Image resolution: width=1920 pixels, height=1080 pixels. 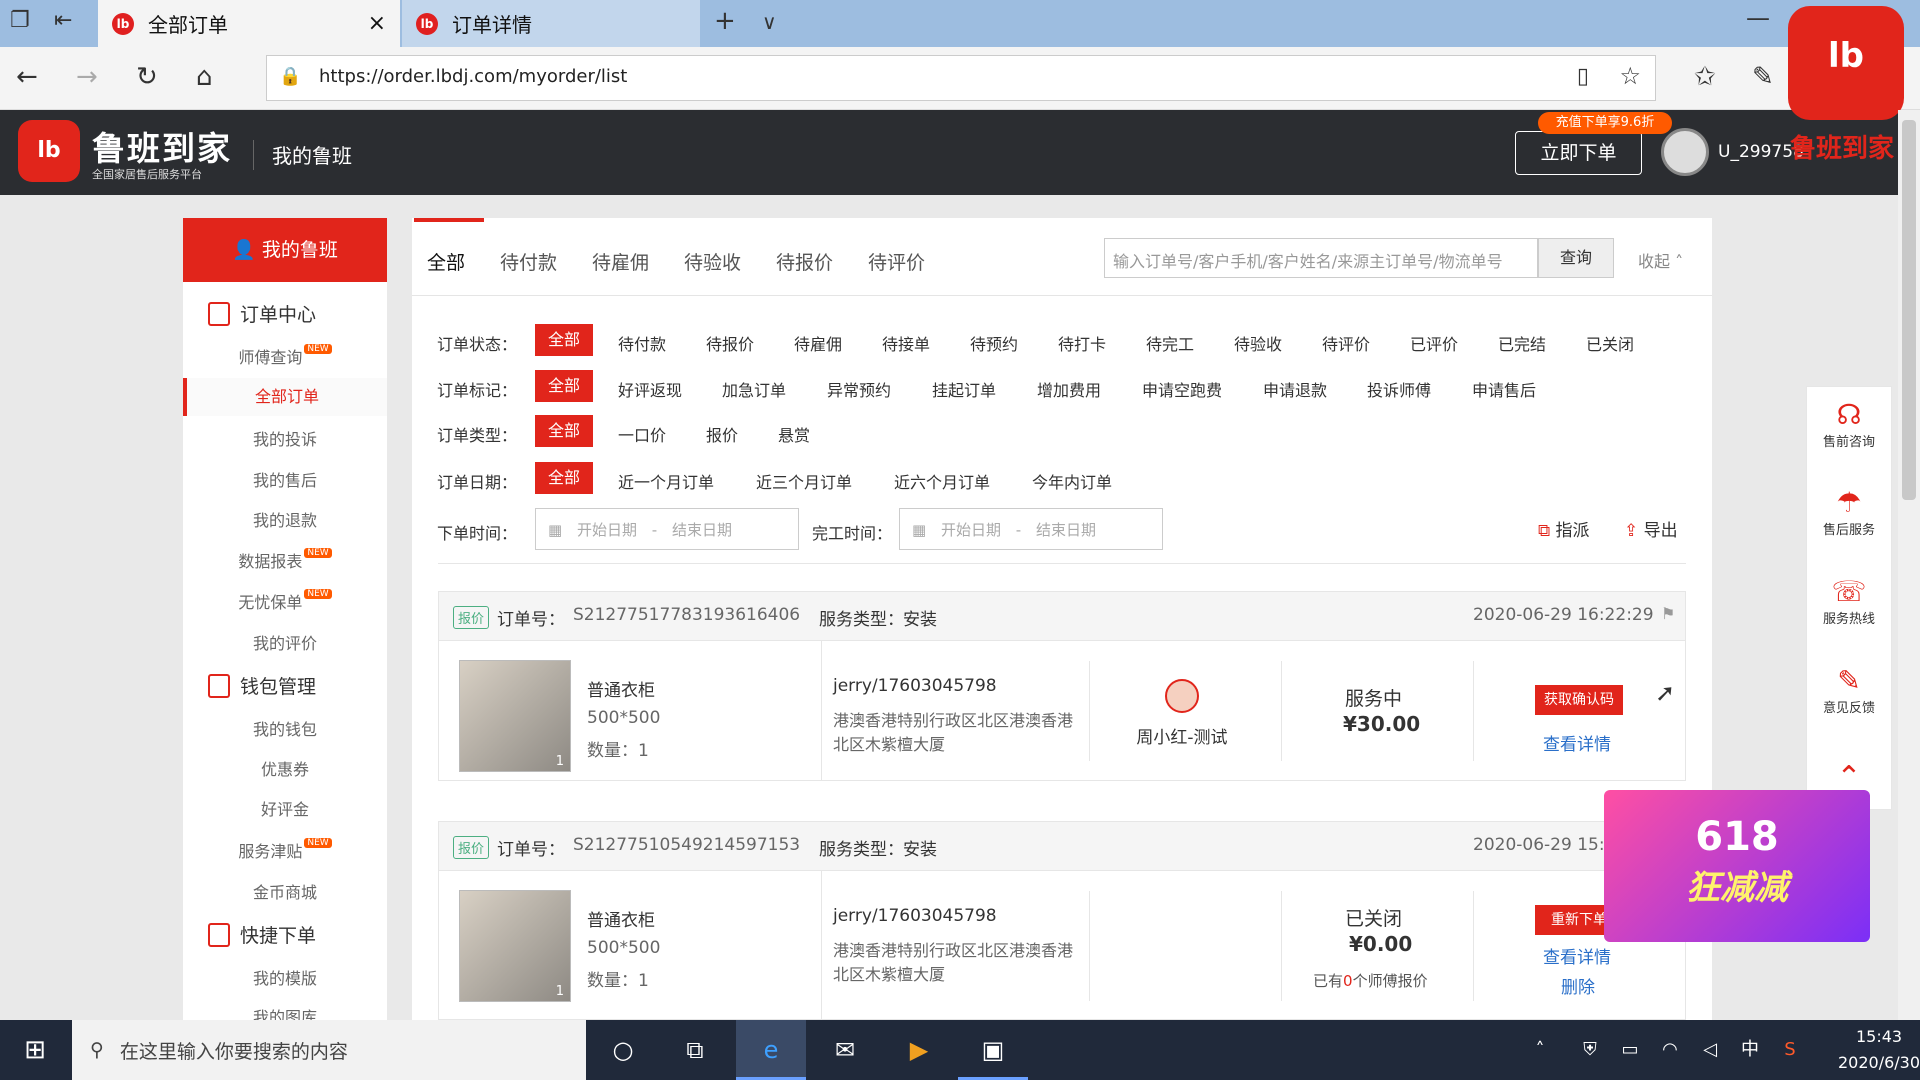 What do you see at coordinates (285, 356) in the screenshot?
I see `sidebar-item-worker-search: 师傅查询 NEW` at bounding box center [285, 356].